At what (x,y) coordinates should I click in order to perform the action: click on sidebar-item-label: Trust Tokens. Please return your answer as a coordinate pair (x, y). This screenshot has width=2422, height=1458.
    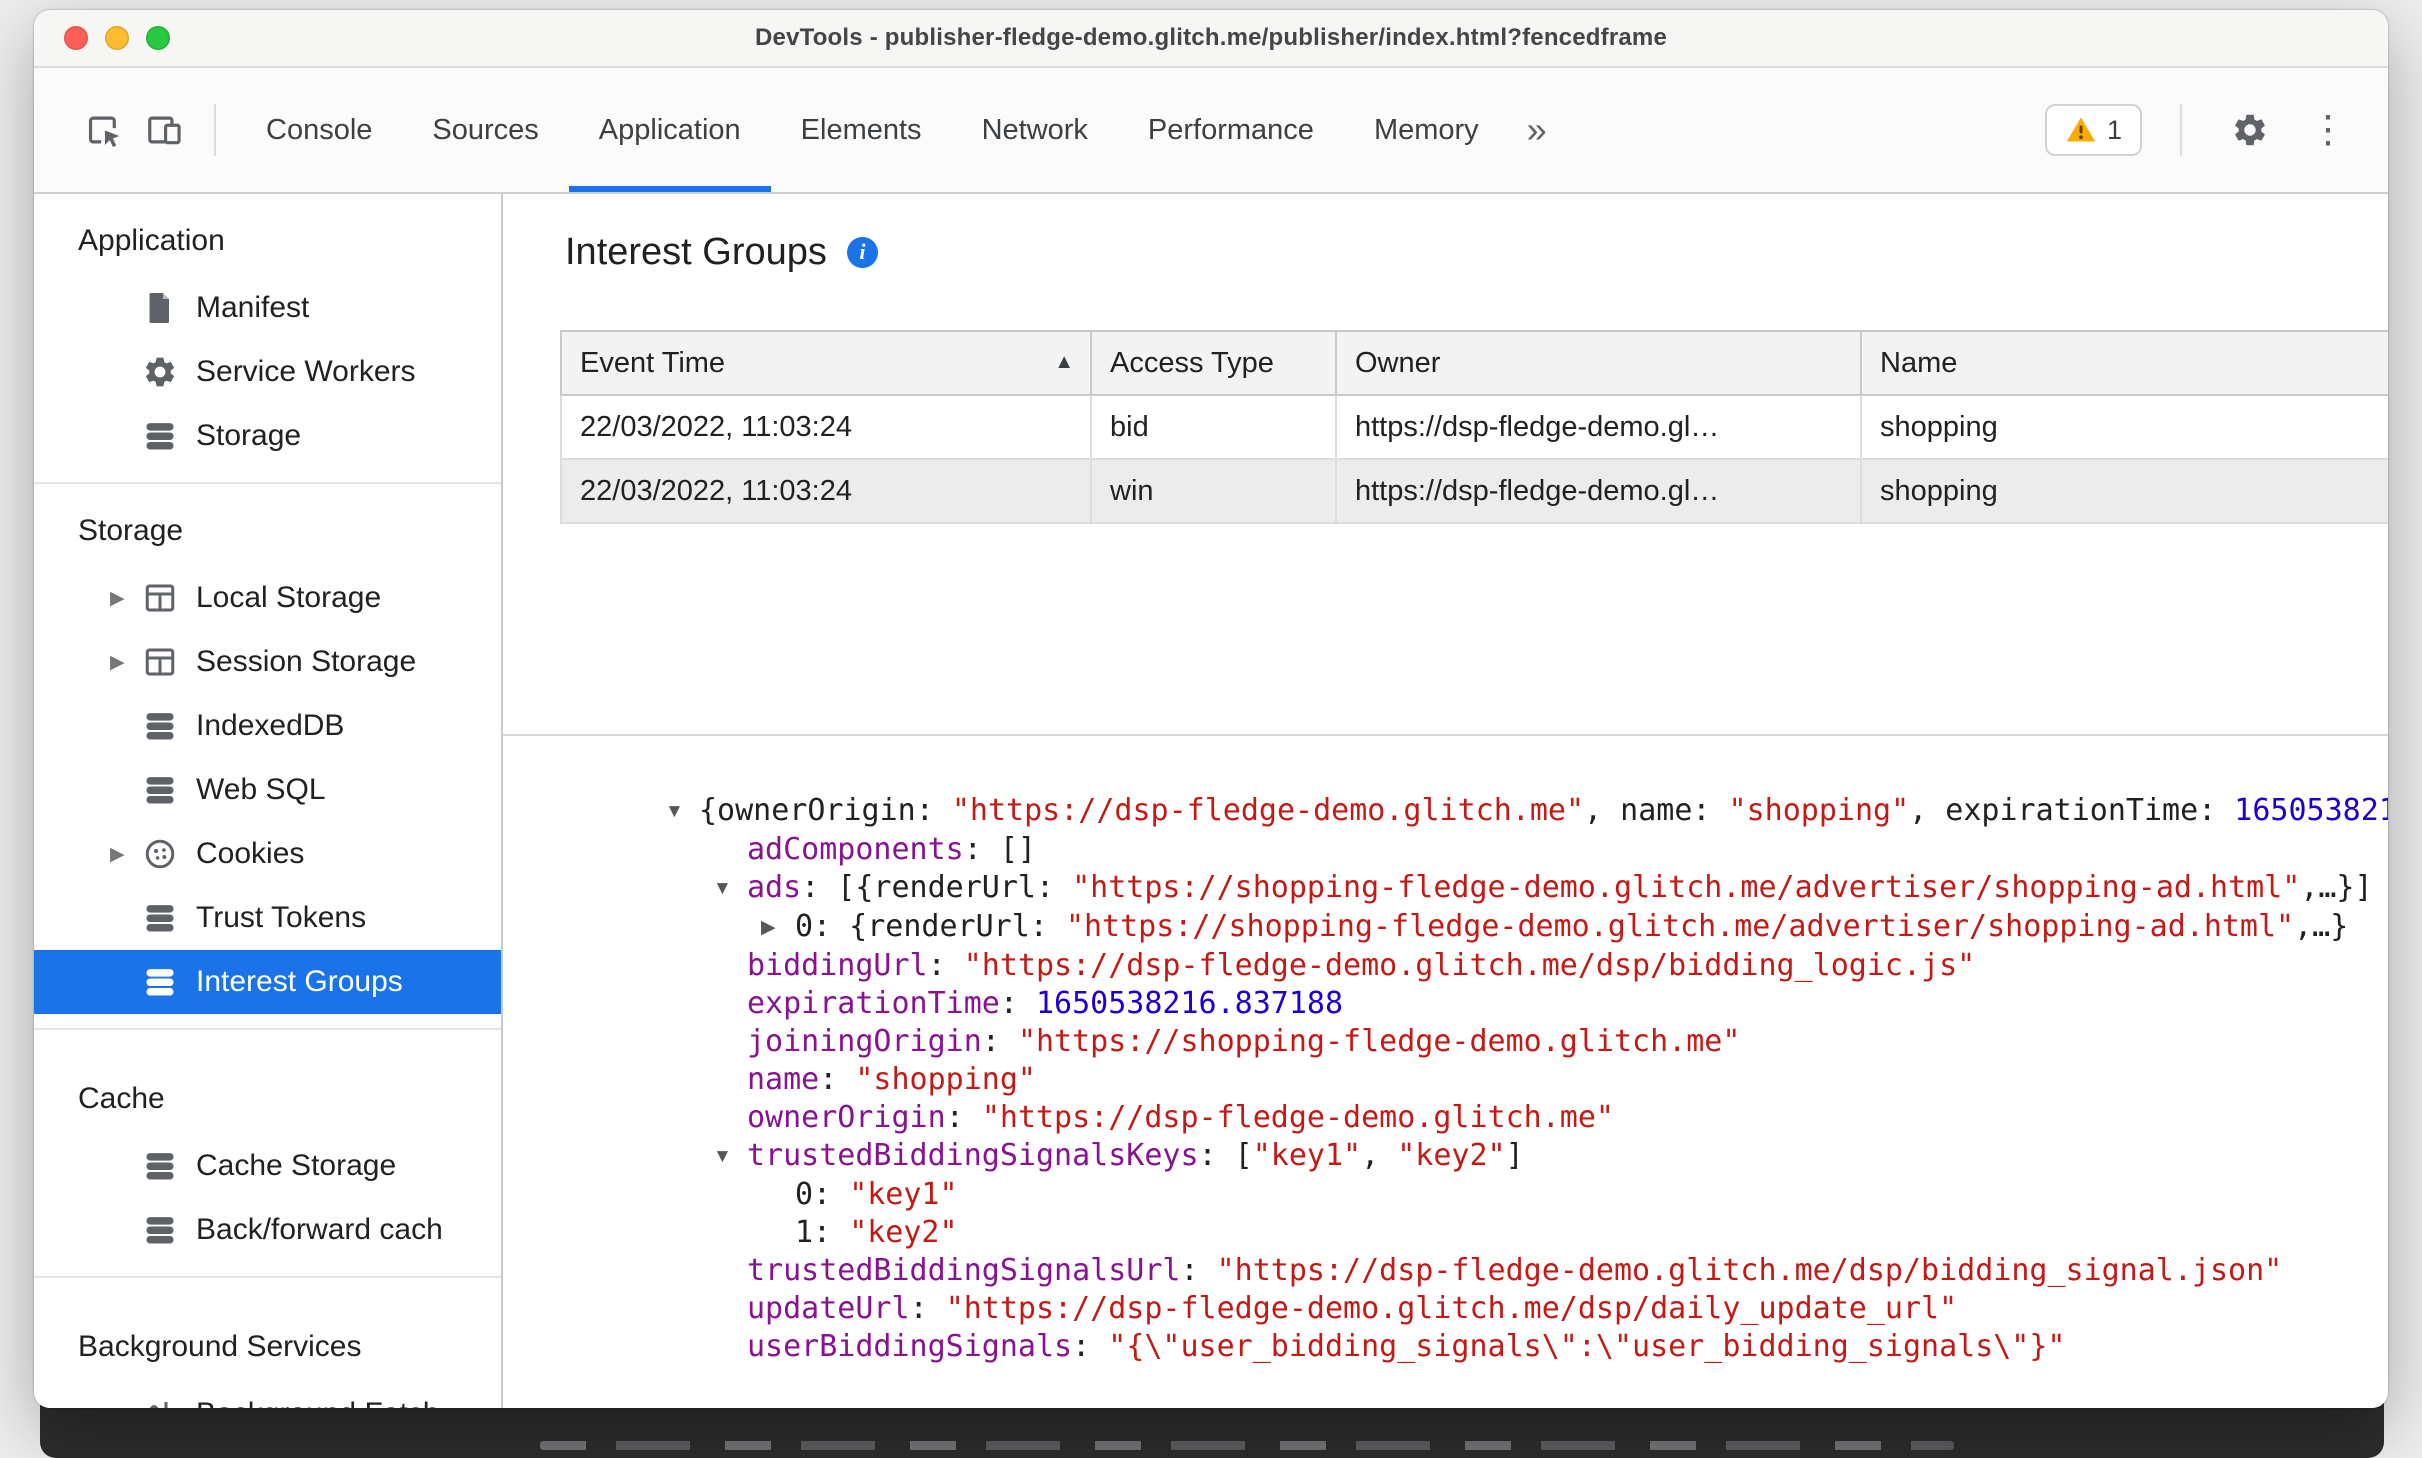
    Looking at the image, I should click on (281, 917).